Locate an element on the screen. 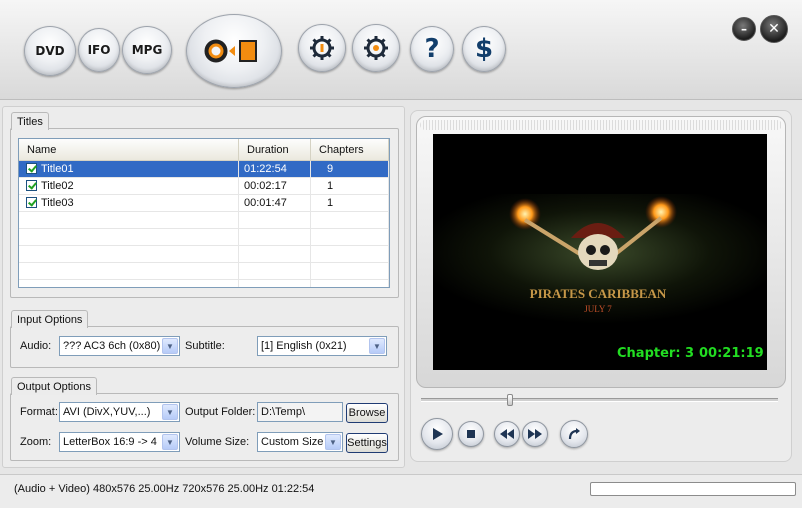 Image resolution: width=802 pixels, height=508 pixels. buy-button: $ is located at coordinates (484, 49).